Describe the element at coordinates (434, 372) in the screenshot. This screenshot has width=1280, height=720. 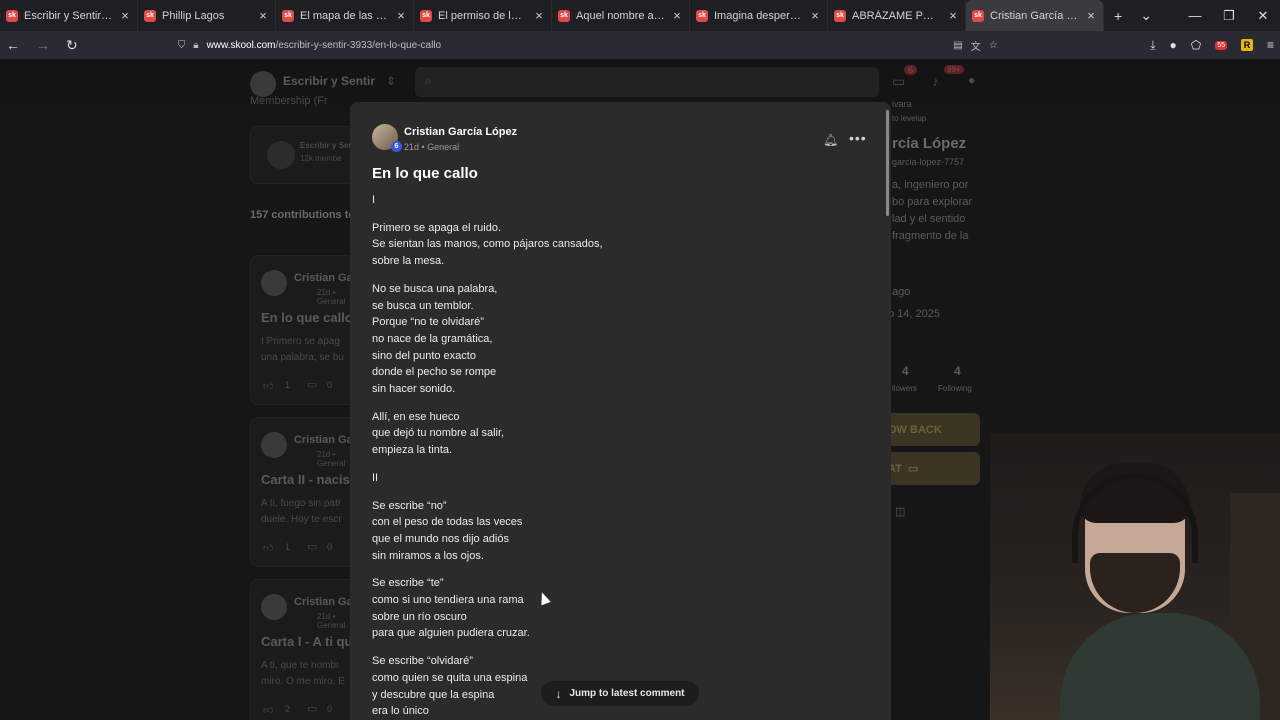
I see `poem-line: donde el pecho se rompe` at that location.